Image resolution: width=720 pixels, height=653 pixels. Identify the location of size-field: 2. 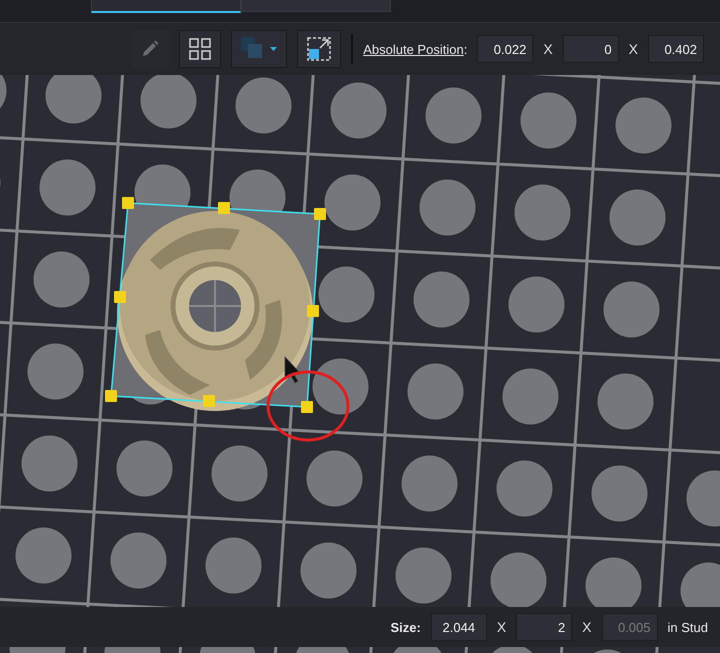
(544, 627).